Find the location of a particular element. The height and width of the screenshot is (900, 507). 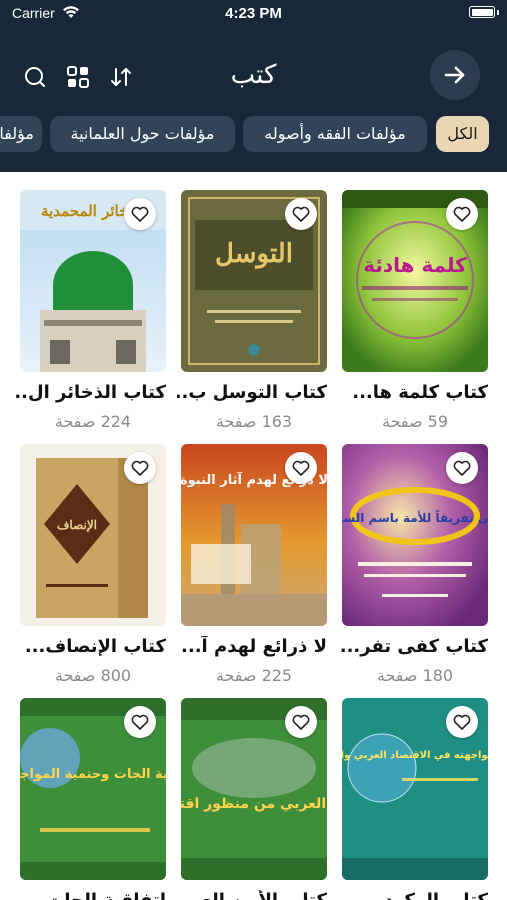

category-label: مؤلفات الفقه وأصوله is located at coordinates (335, 133).